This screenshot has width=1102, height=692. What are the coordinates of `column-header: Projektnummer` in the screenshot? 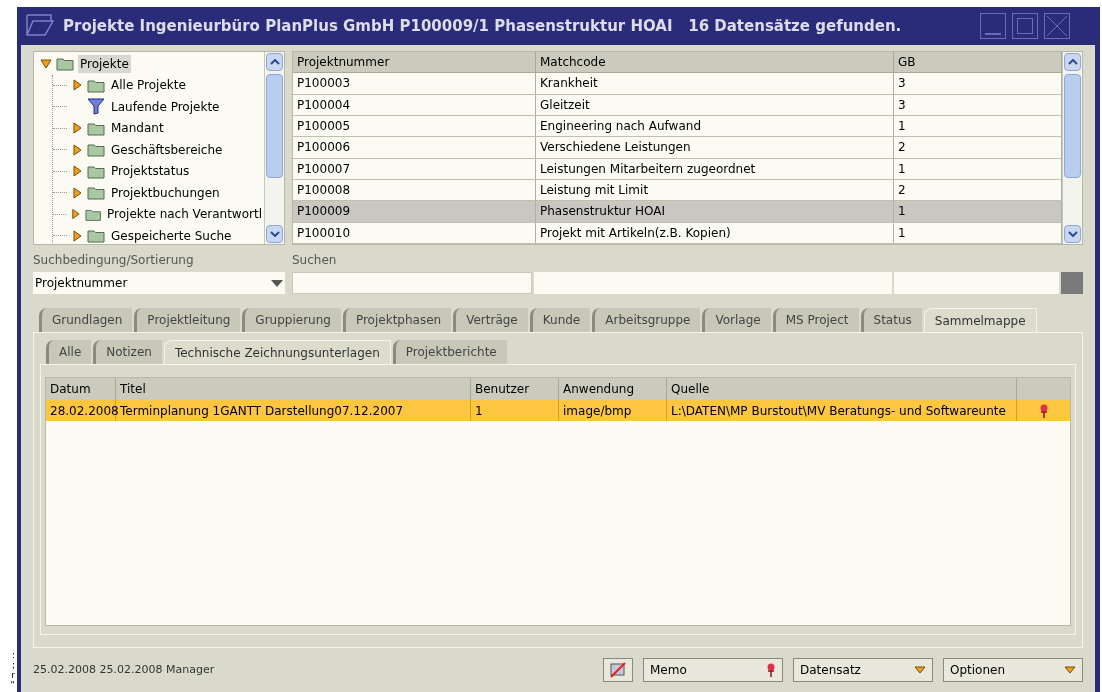 It's located at (414, 62).